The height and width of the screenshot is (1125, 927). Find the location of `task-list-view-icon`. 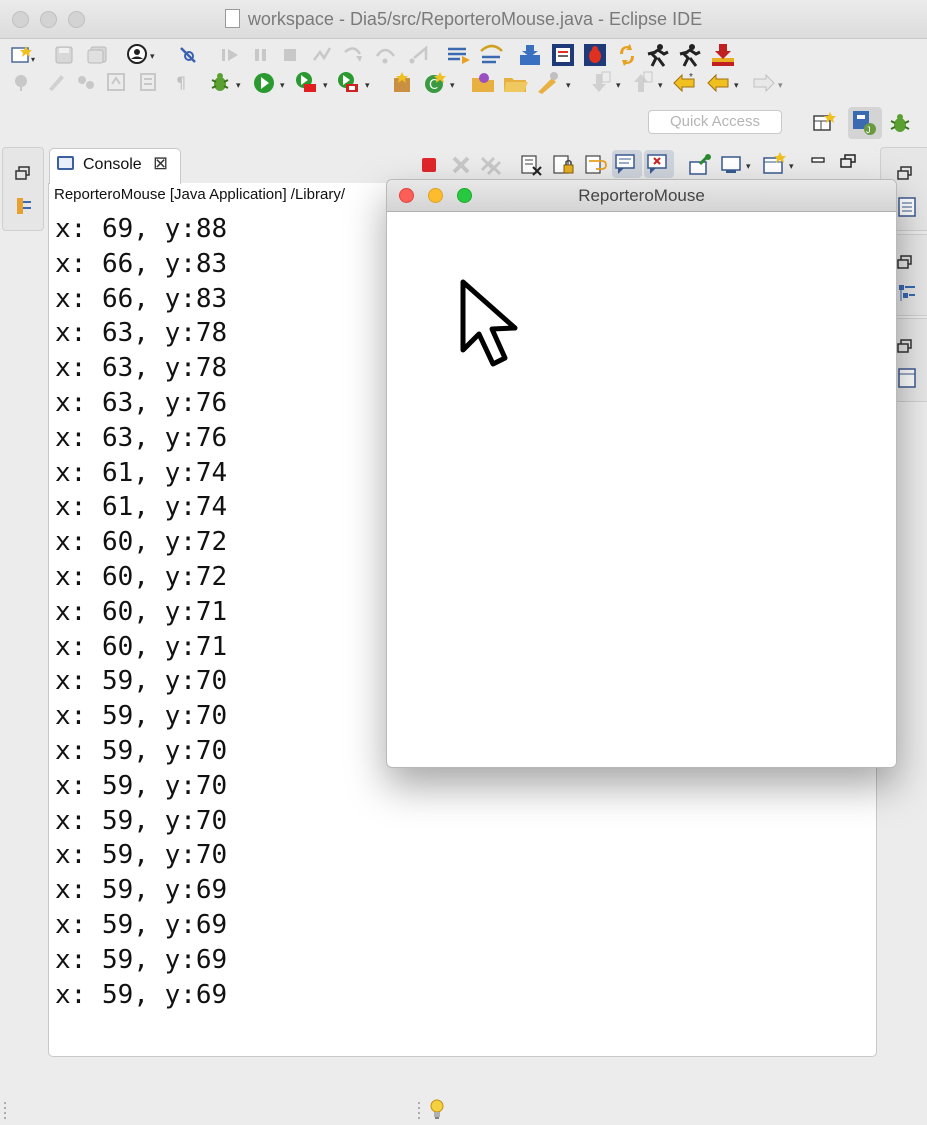

task-list-view-icon is located at coordinates (907, 207).